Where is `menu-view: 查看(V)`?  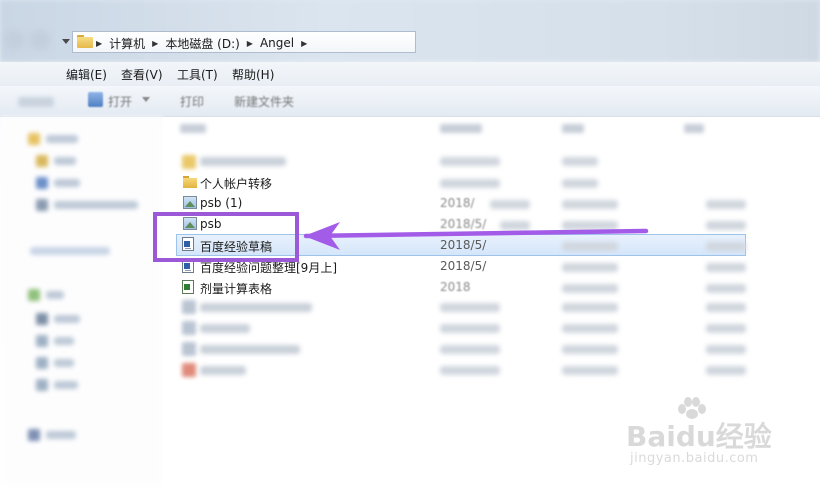 menu-view: 查看(V) is located at coordinates (142, 74).